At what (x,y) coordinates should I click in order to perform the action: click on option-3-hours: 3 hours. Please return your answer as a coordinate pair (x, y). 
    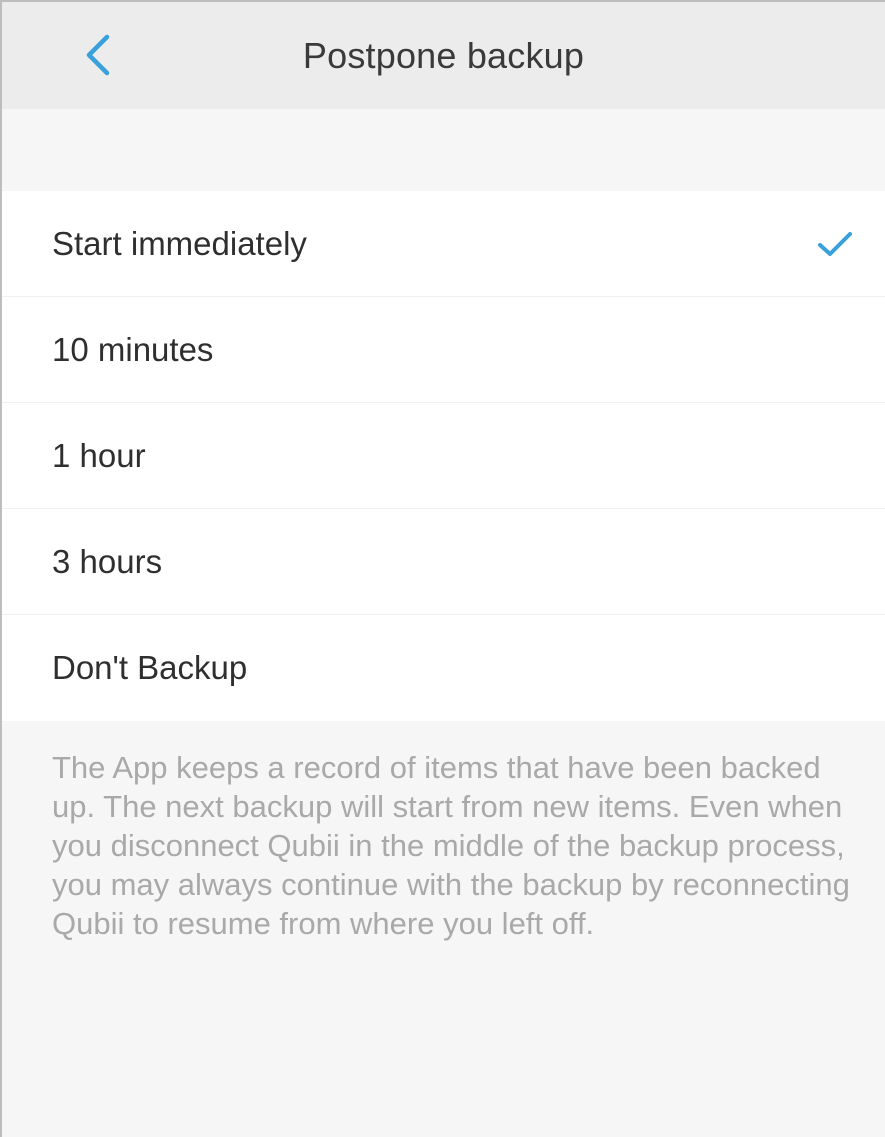
    Looking at the image, I should click on (443, 562).